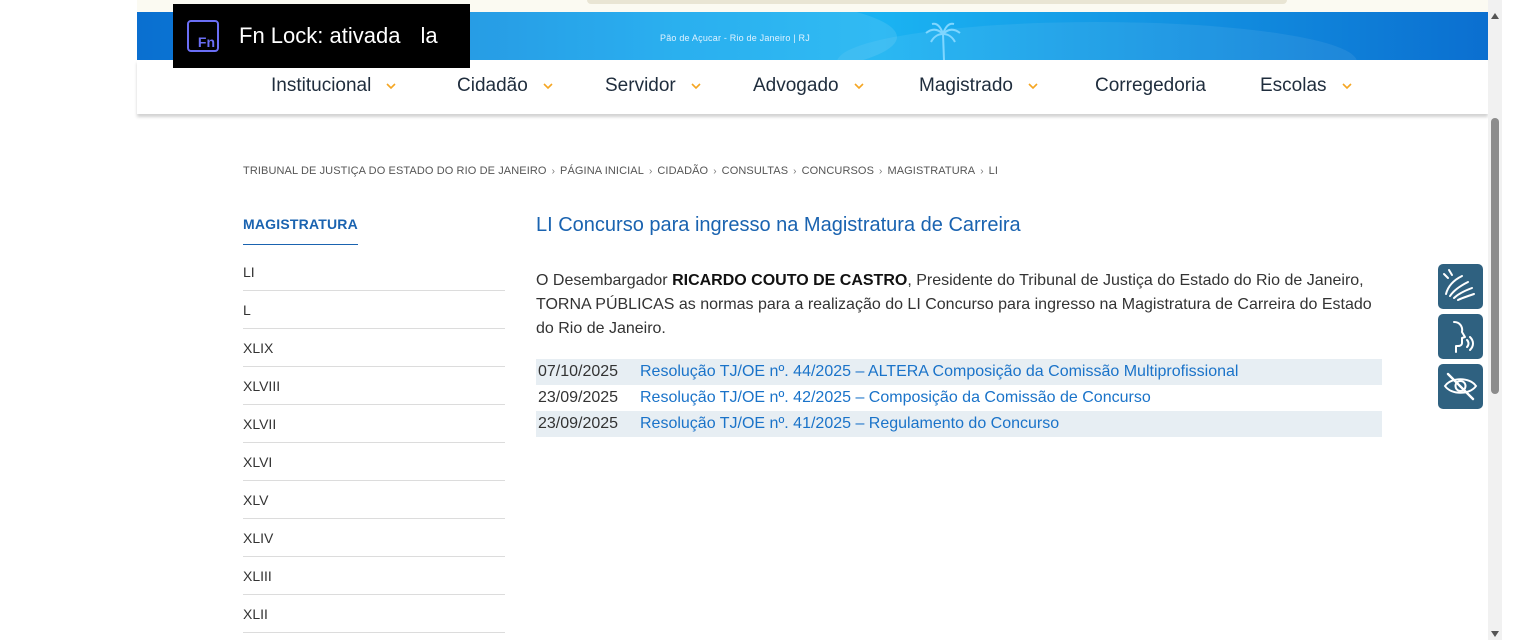 This screenshot has height=640, width=1524. I want to click on nav-item-escolas: Escolas, so click(1306, 86).